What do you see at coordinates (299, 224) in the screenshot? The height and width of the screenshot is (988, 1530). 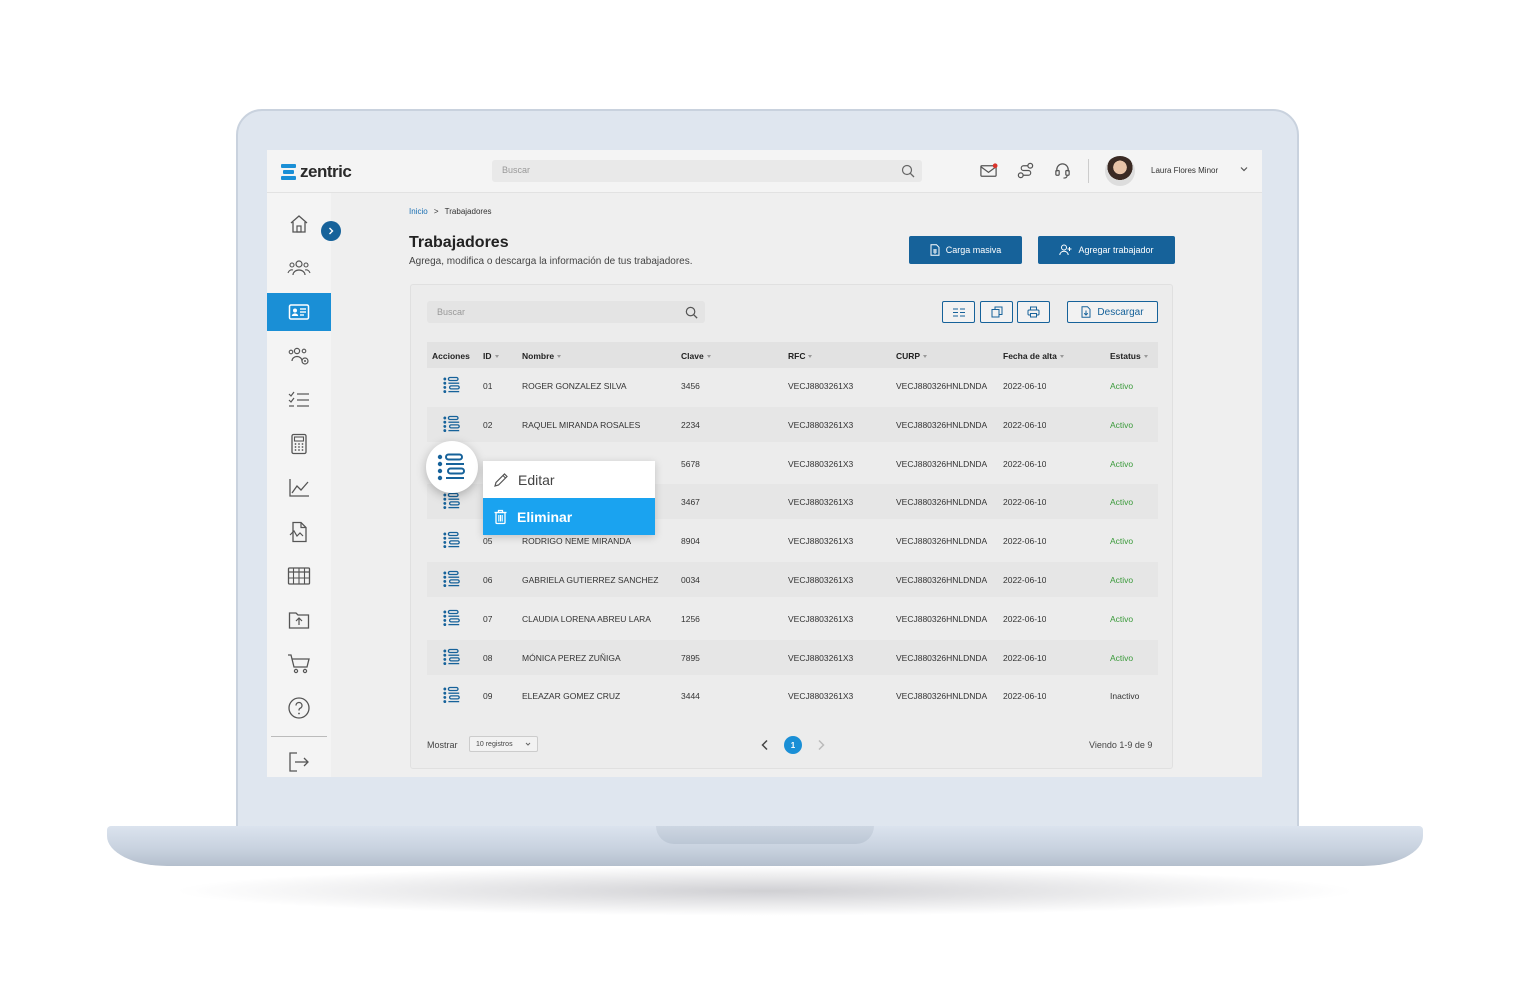 I see `sidebar-item-home` at bounding box center [299, 224].